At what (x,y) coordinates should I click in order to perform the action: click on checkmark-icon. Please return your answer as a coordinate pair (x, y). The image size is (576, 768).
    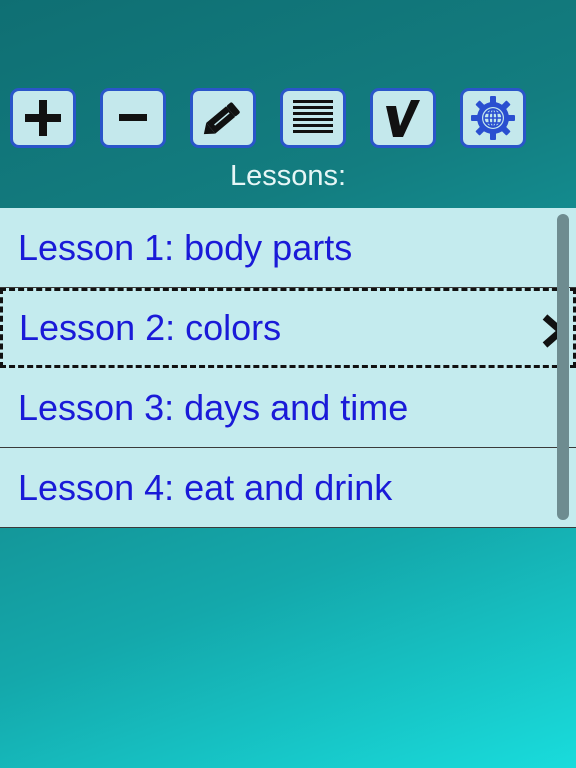
    Looking at the image, I should click on (403, 118).